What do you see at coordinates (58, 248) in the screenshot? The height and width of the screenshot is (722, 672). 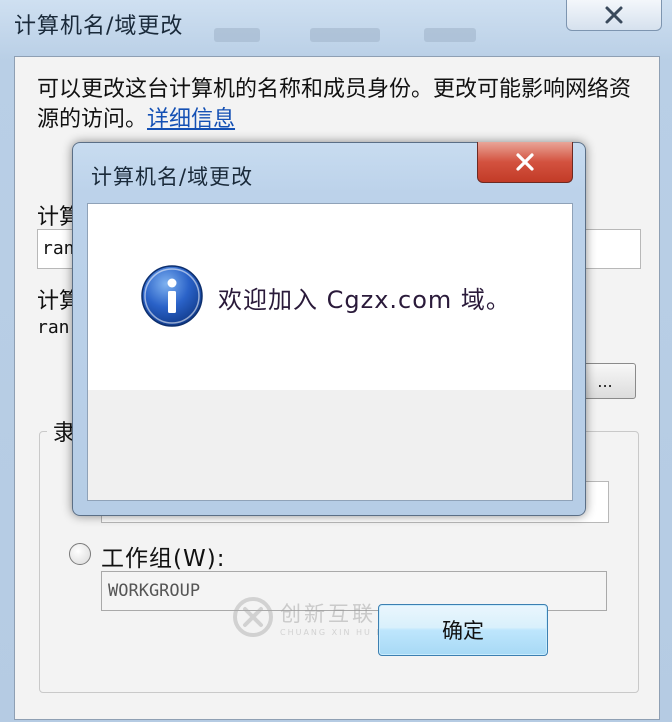 I see `computer-name-value: ran` at bounding box center [58, 248].